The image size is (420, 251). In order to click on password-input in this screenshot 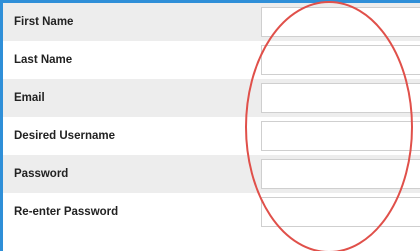, I will do `click(340, 174)`.